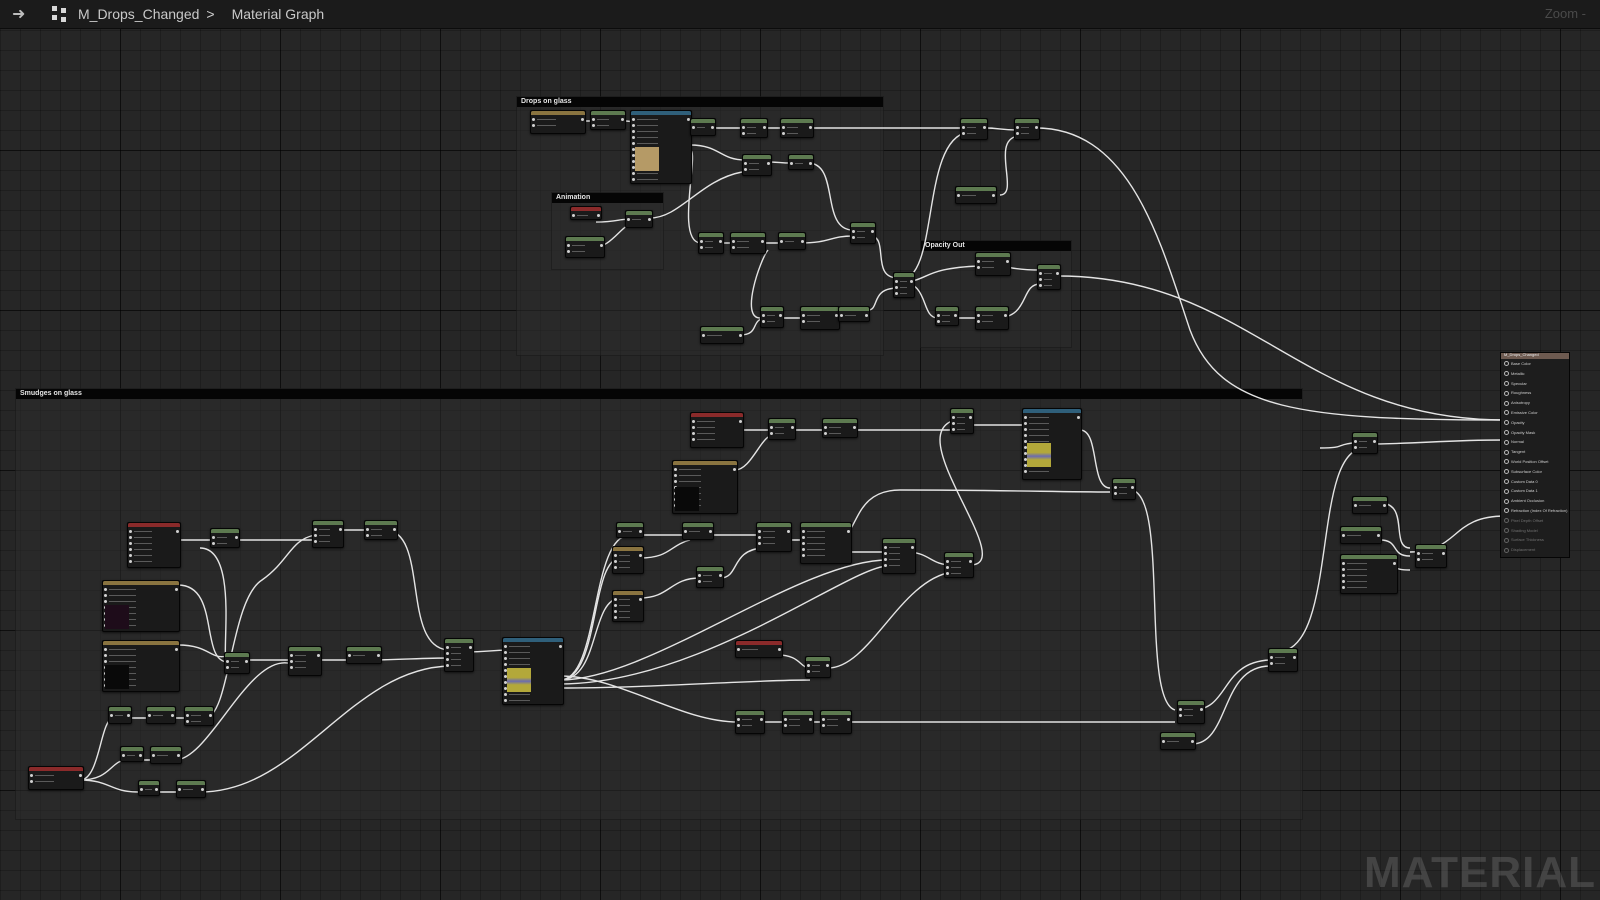 This screenshot has width=1600, height=900. I want to click on result-pin: World Position Offset, so click(1526, 461).